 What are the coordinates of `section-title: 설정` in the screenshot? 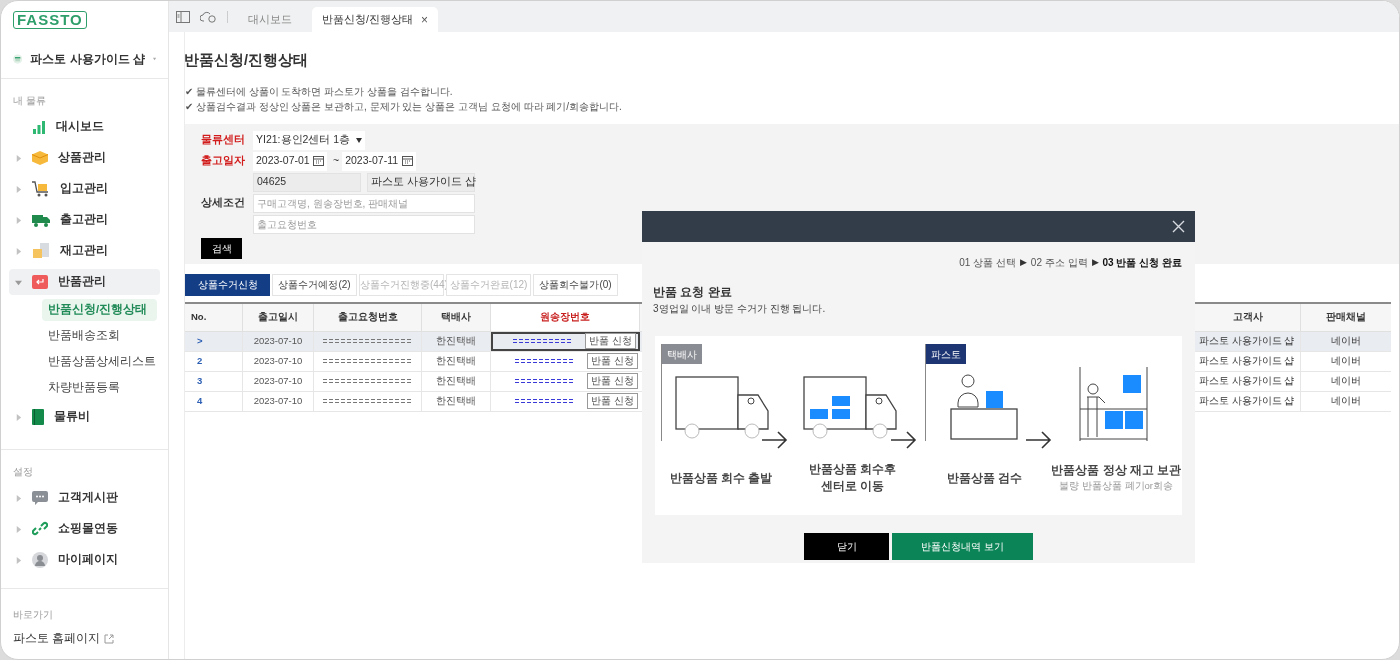 It's located at (23, 472).